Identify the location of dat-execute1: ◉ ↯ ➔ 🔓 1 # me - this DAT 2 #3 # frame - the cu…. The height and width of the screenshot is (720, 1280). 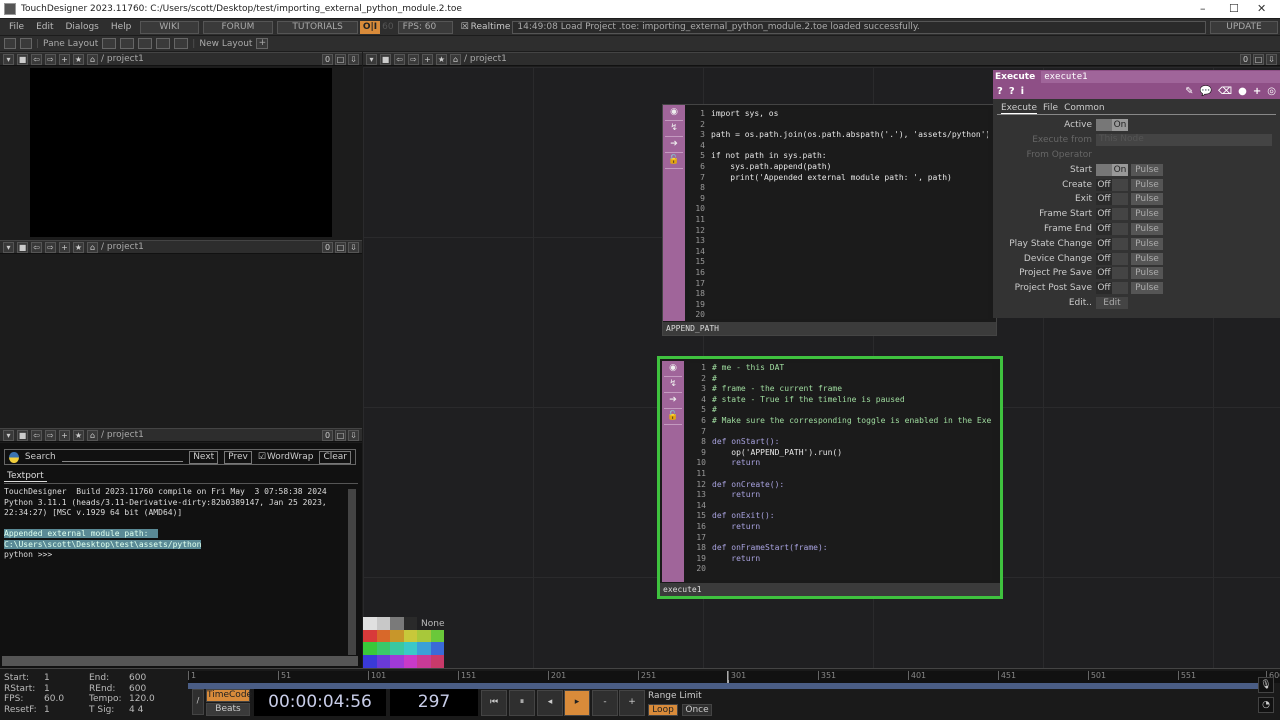
(830, 477).